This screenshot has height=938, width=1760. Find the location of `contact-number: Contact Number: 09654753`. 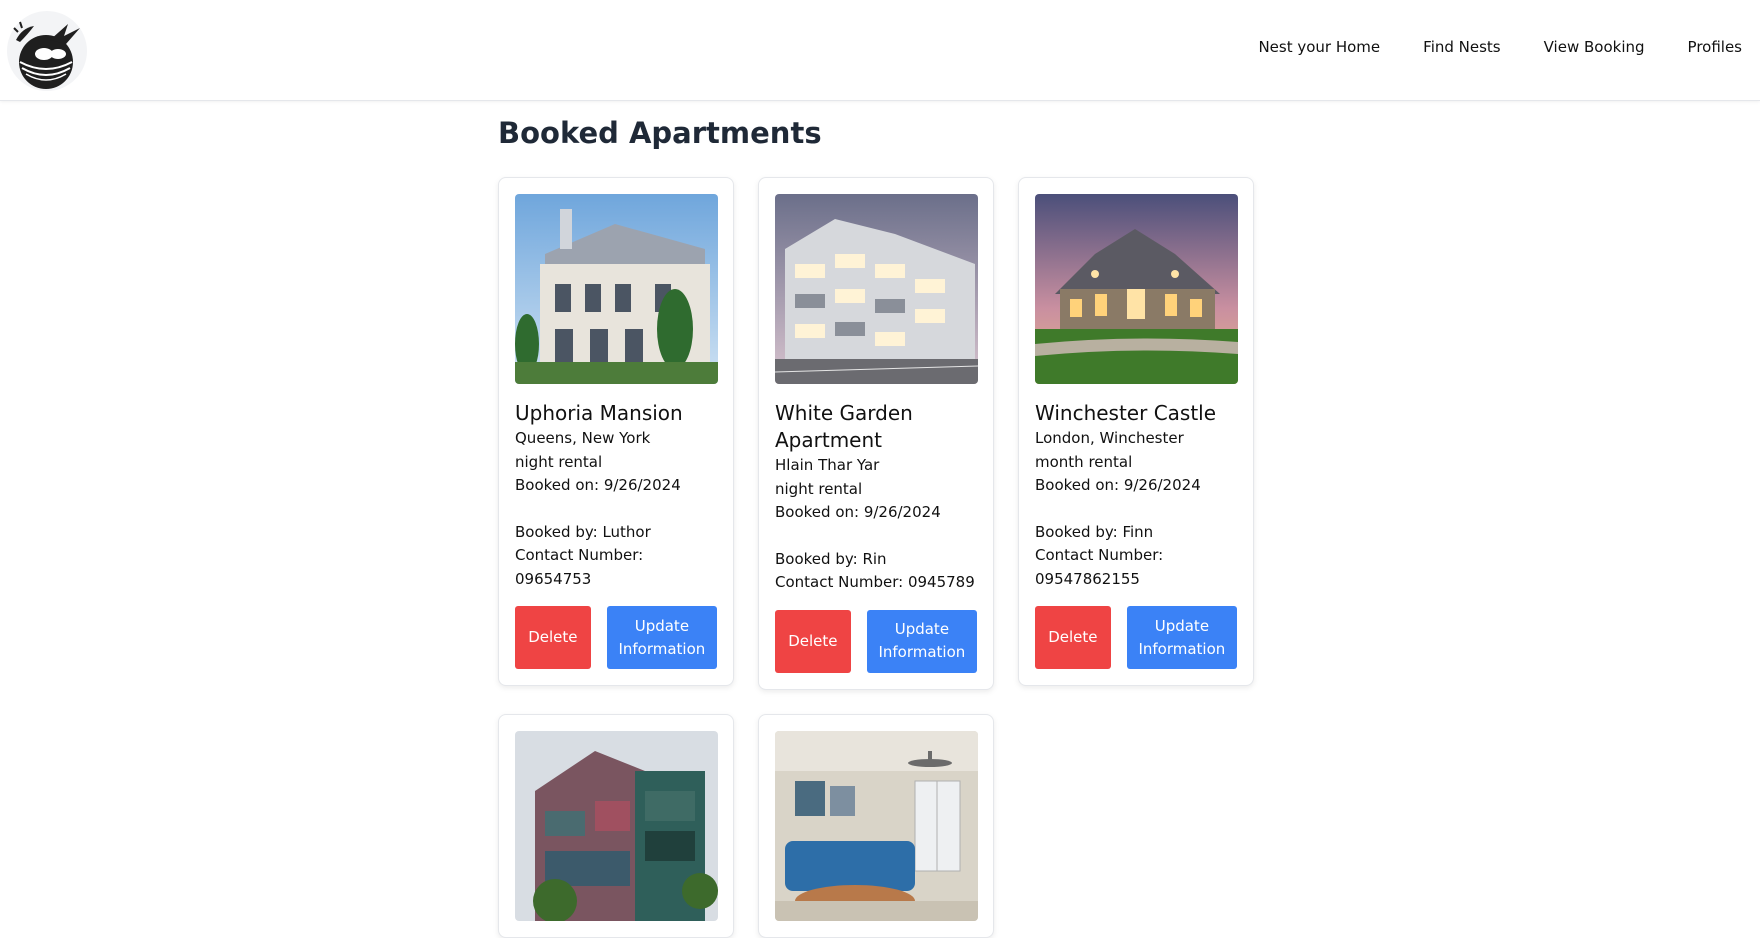

contact-number: Contact Number: 09654753 is located at coordinates (579, 567).